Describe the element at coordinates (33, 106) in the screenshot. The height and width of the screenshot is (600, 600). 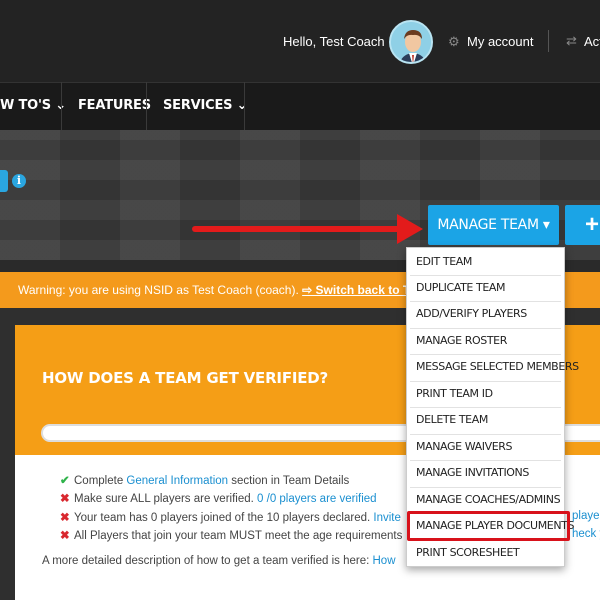
I see `nav-item-how-tos: W TO'S ⌄` at that location.